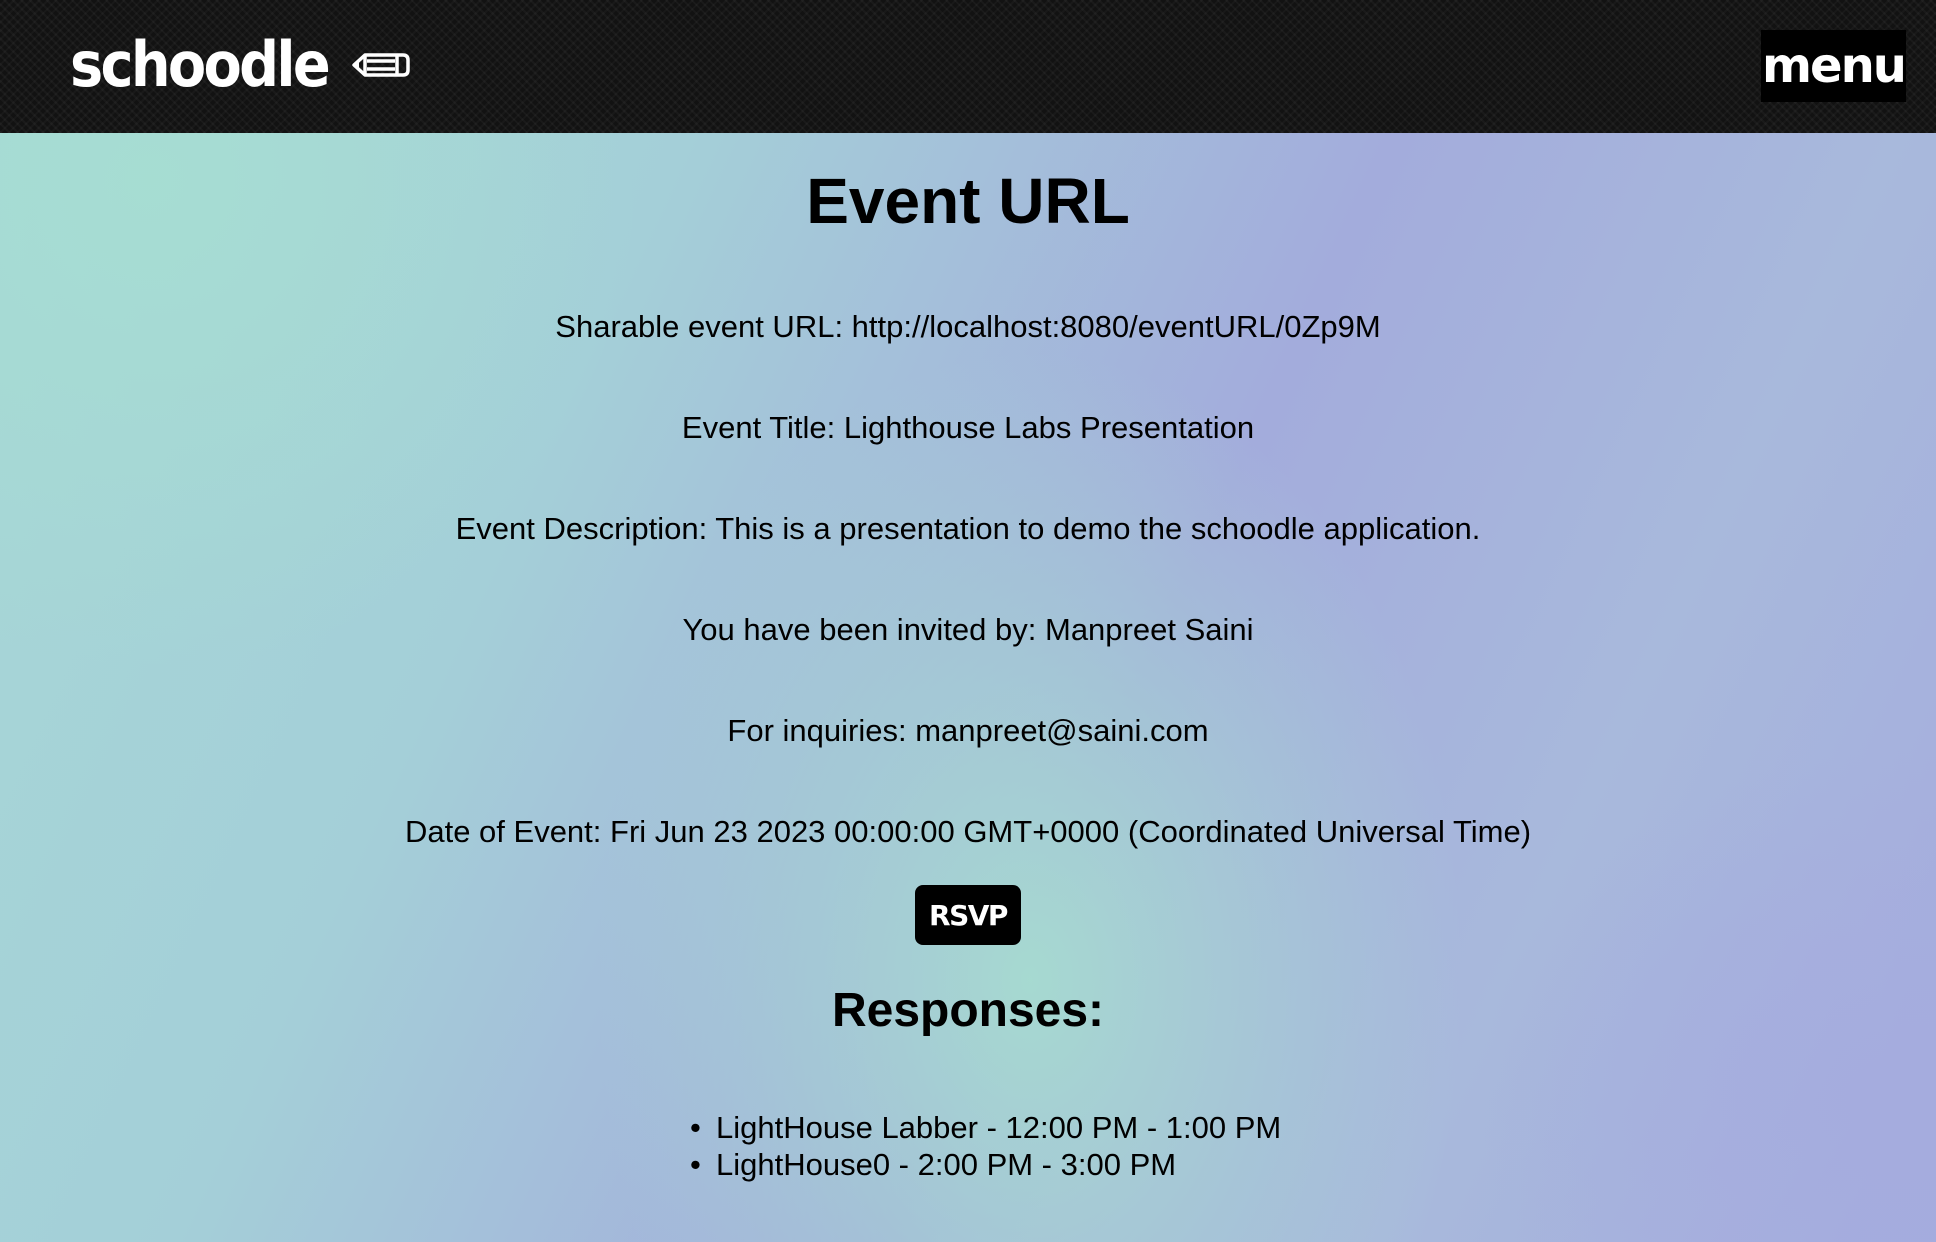  What do you see at coordinates (968, 915) in the screenshot?
I see `rsvp-button: RSVP` at bounding box center [968, 915].